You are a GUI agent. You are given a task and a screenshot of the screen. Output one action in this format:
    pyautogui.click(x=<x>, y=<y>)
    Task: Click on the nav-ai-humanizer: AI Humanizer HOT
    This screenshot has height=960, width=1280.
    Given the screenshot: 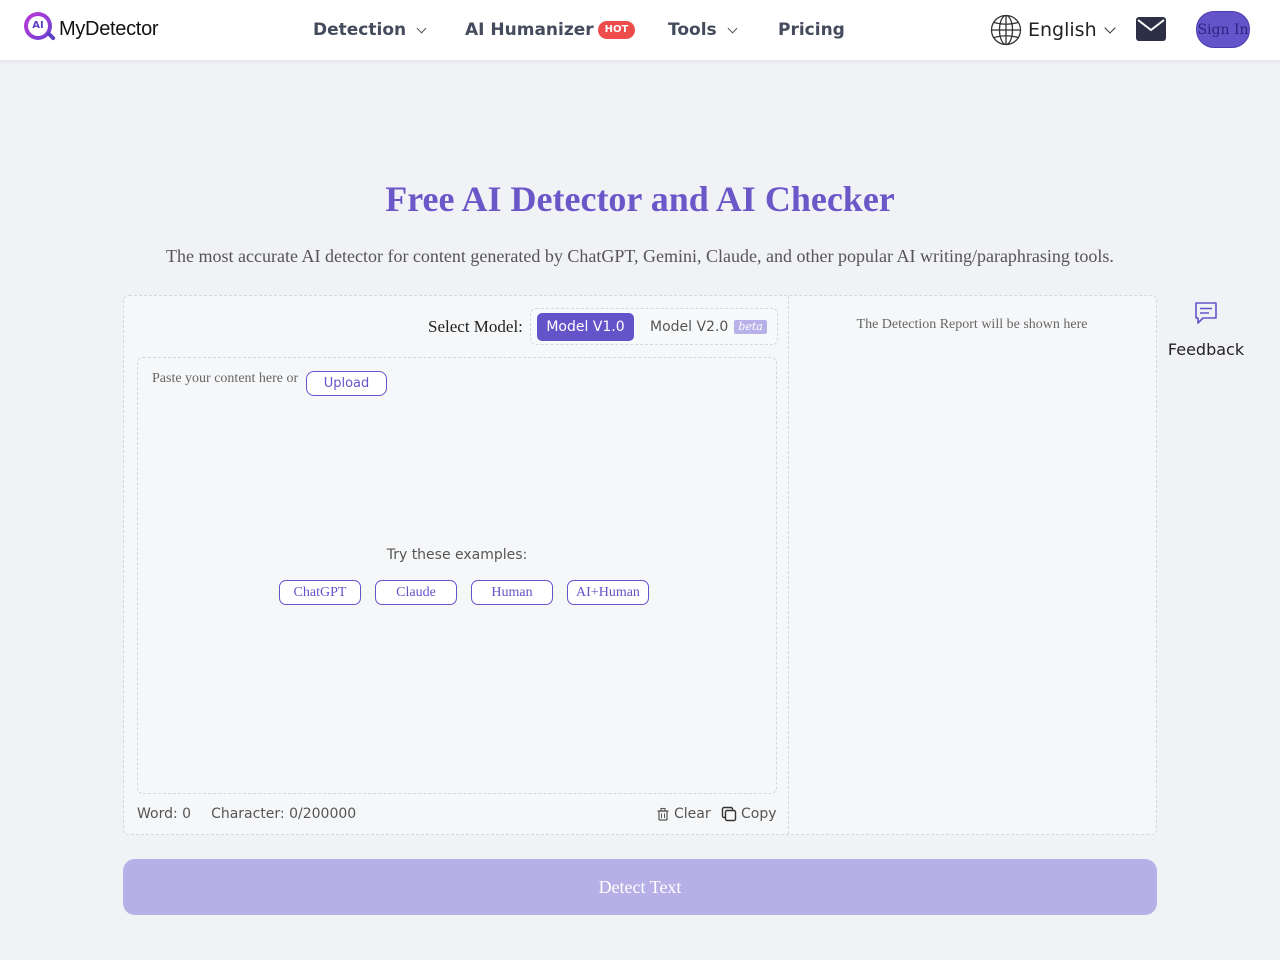 What is the action you would take?
    pyautogui.click(x=550, y=30)
    